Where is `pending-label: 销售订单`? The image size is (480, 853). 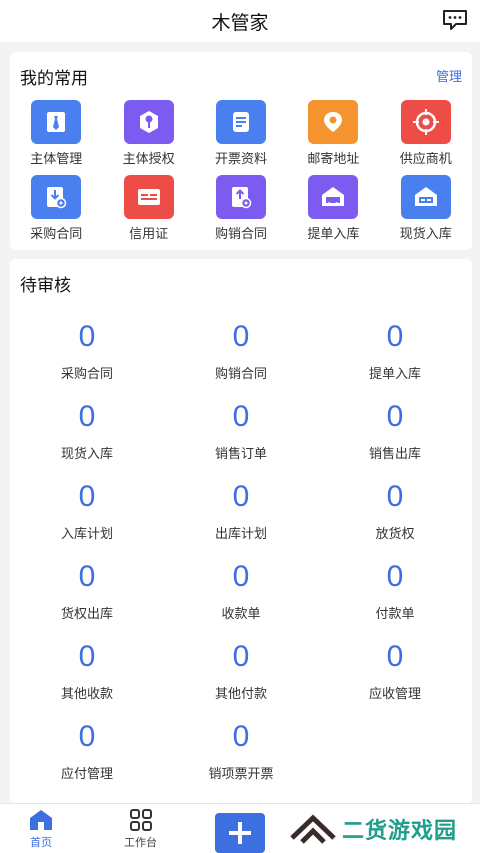
pending-label: 销售订单 is located at coordinates (240, 454).